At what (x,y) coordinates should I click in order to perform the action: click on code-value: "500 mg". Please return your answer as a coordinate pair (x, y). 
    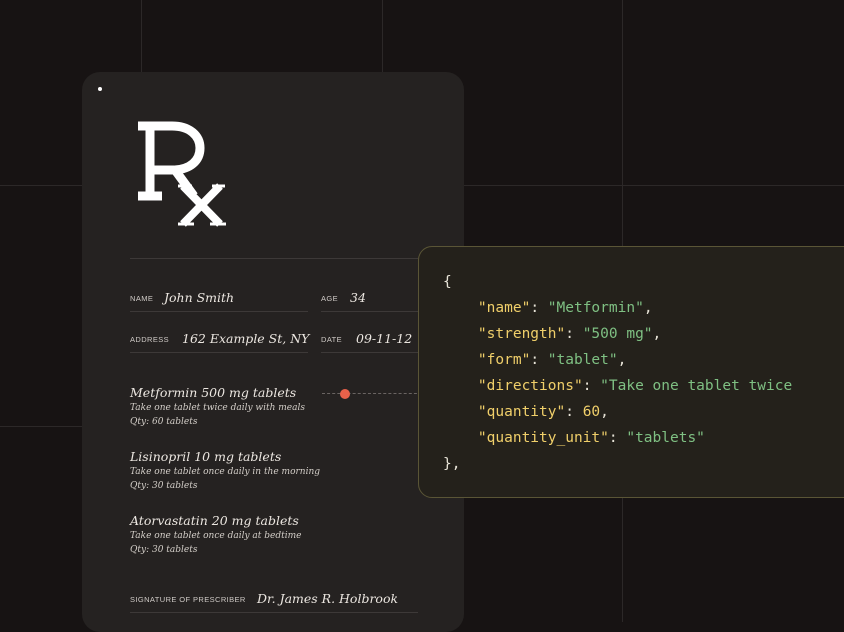
    Looking at the image, I should click on (617, 334).